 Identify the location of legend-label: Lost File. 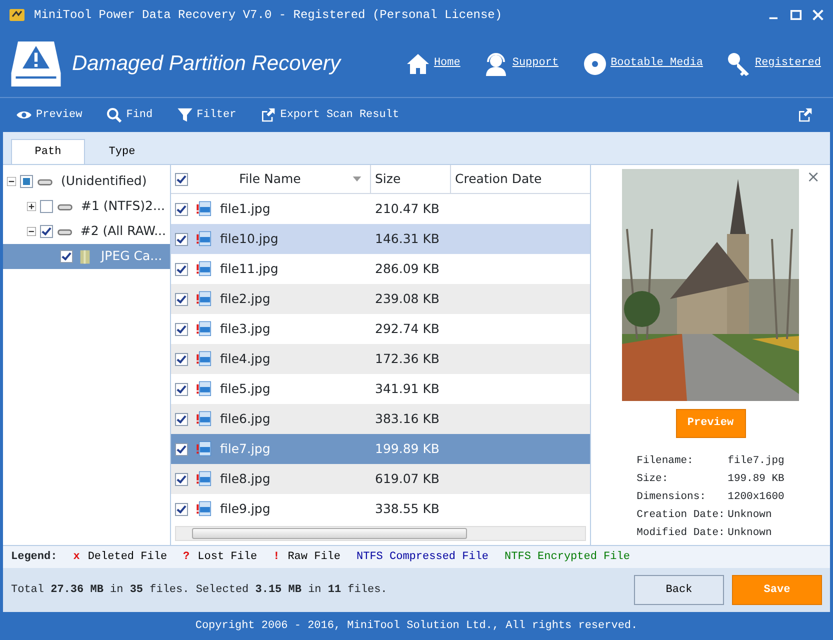
(228, 557).